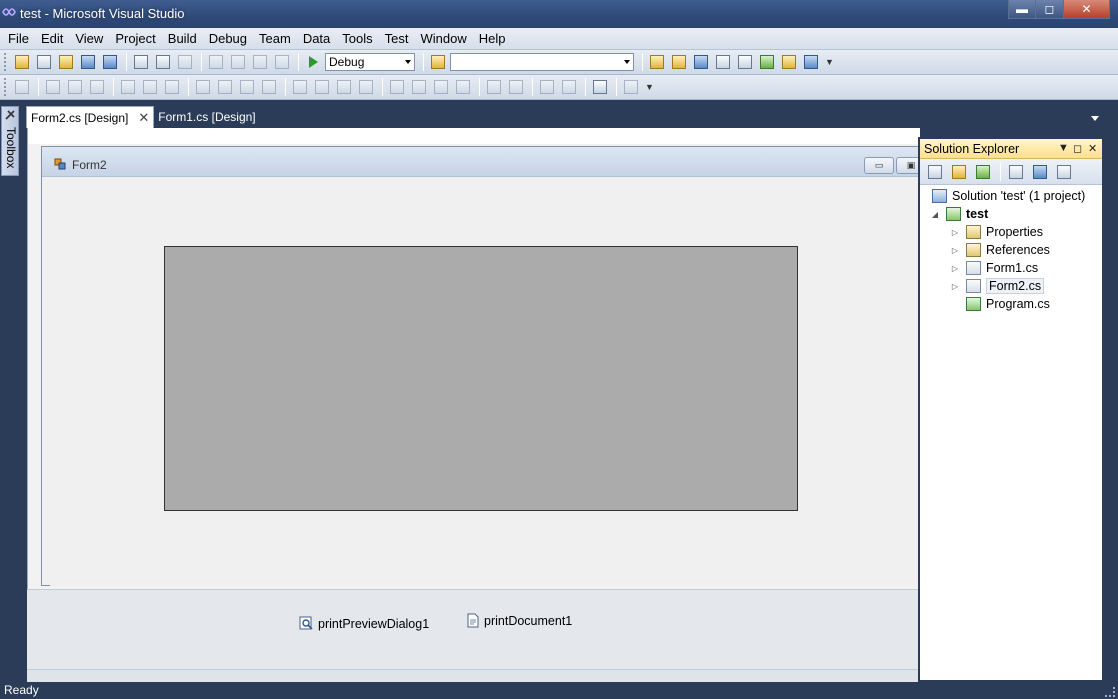  I want to click on tab-form2-design: Form2.cs [Design] ✕, so click(90, 117).